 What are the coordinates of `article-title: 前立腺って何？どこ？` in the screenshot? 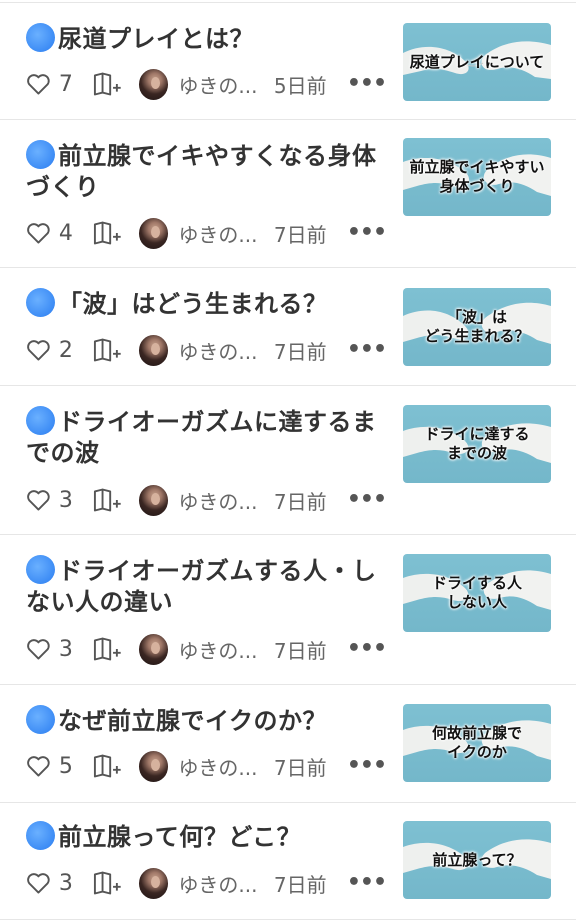 It's located at (206, 837).